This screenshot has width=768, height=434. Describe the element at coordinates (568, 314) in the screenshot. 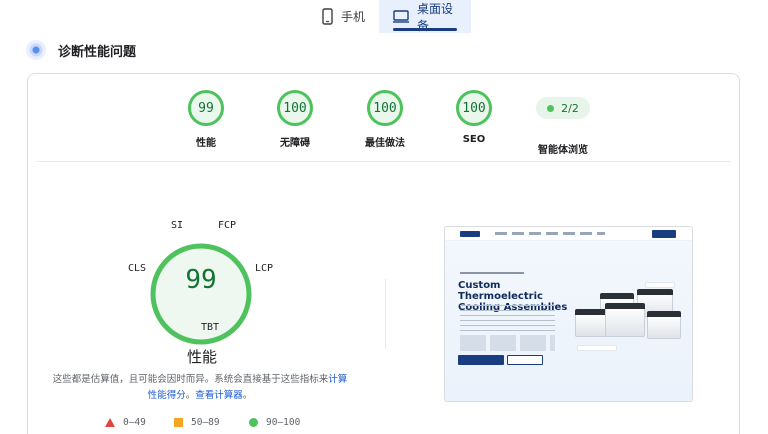

I see `page-screenshot: Custom Thermoelectric Cooling Assemblies` at that location.